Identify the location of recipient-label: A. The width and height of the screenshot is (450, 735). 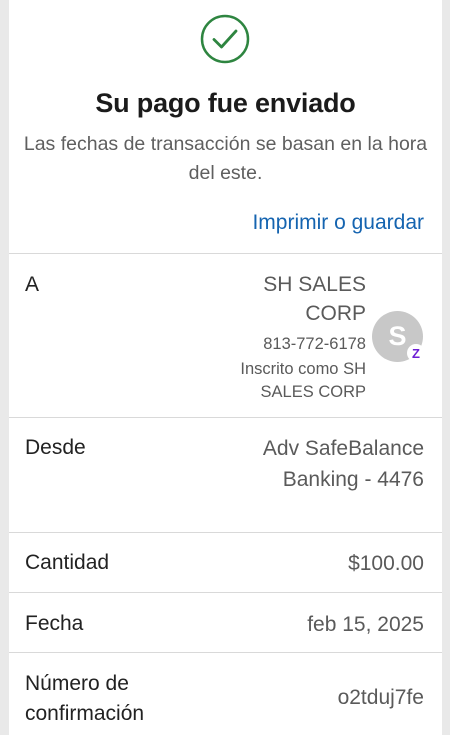
(32, 284).